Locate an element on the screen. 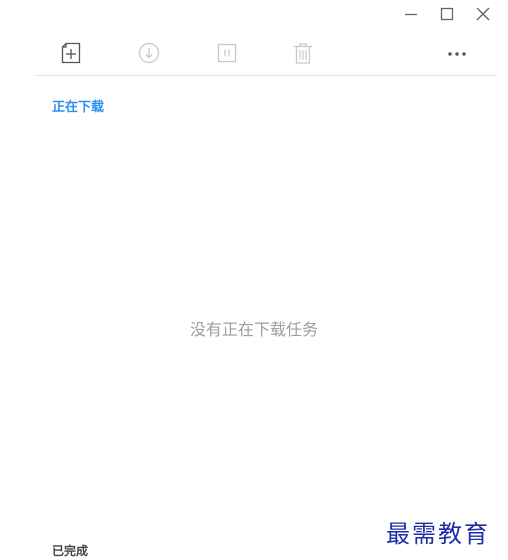 The image size is (508, 560). completed-section-title: 已完成 is located at coordinates (70, 550).